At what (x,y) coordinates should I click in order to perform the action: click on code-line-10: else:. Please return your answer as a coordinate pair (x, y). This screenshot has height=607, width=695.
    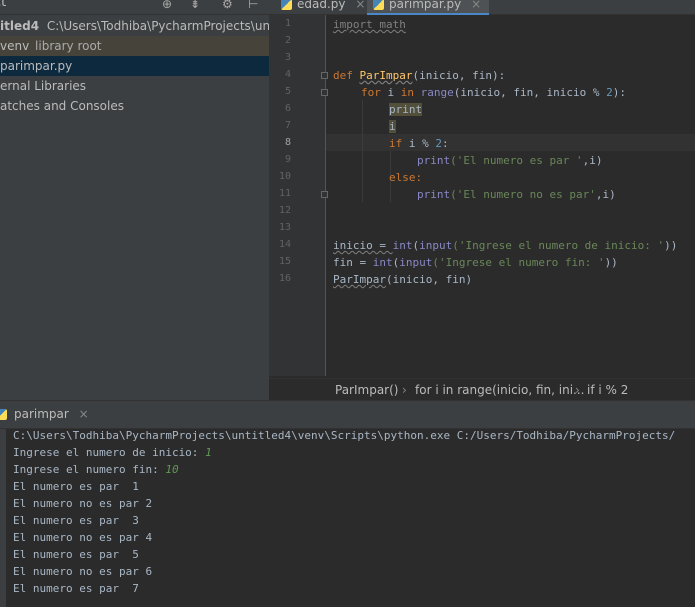
    Looking at the image, I should click on (405, 177).